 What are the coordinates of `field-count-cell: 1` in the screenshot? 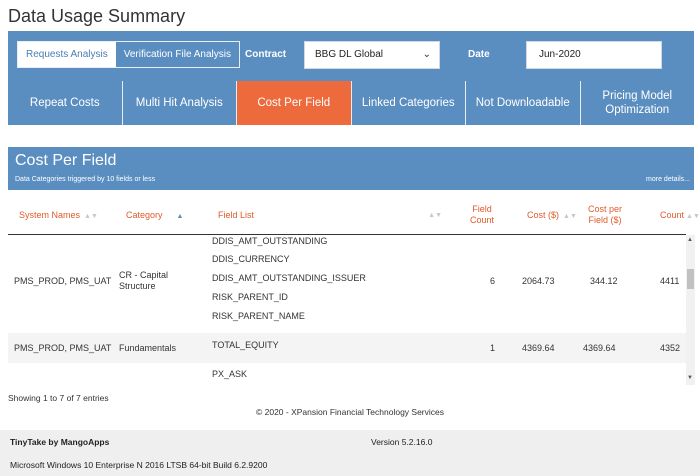 It's located at (493, 348).